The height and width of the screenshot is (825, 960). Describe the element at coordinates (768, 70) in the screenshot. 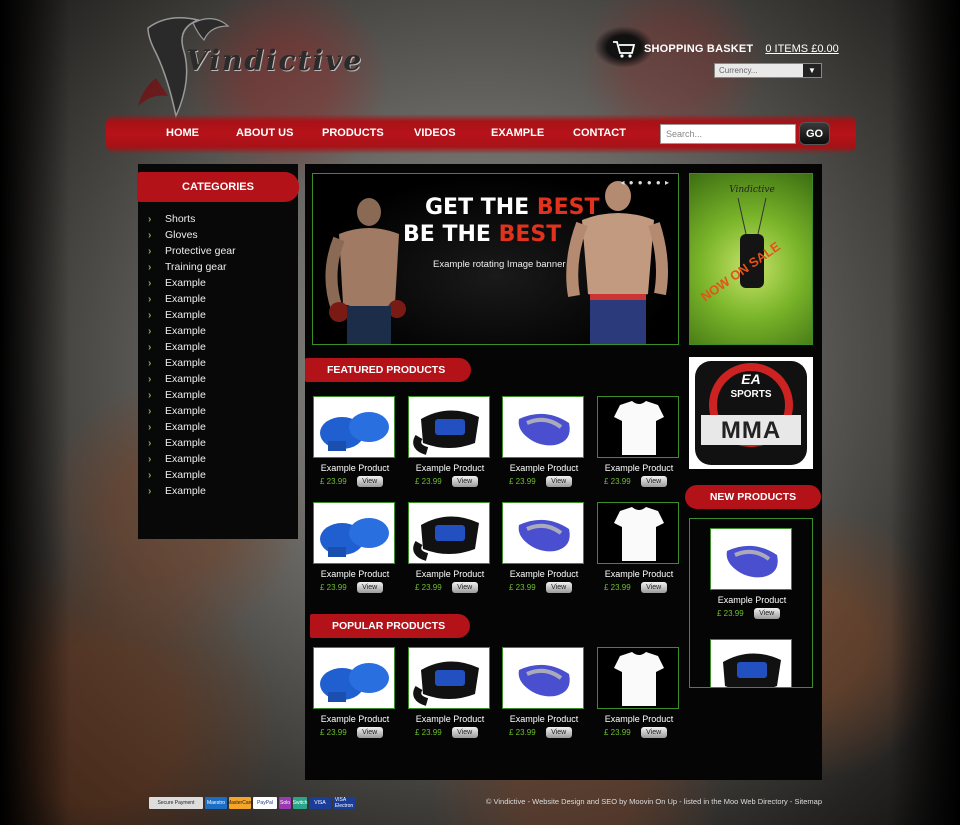

I see `currency-select: Currency... ▼` at that location.